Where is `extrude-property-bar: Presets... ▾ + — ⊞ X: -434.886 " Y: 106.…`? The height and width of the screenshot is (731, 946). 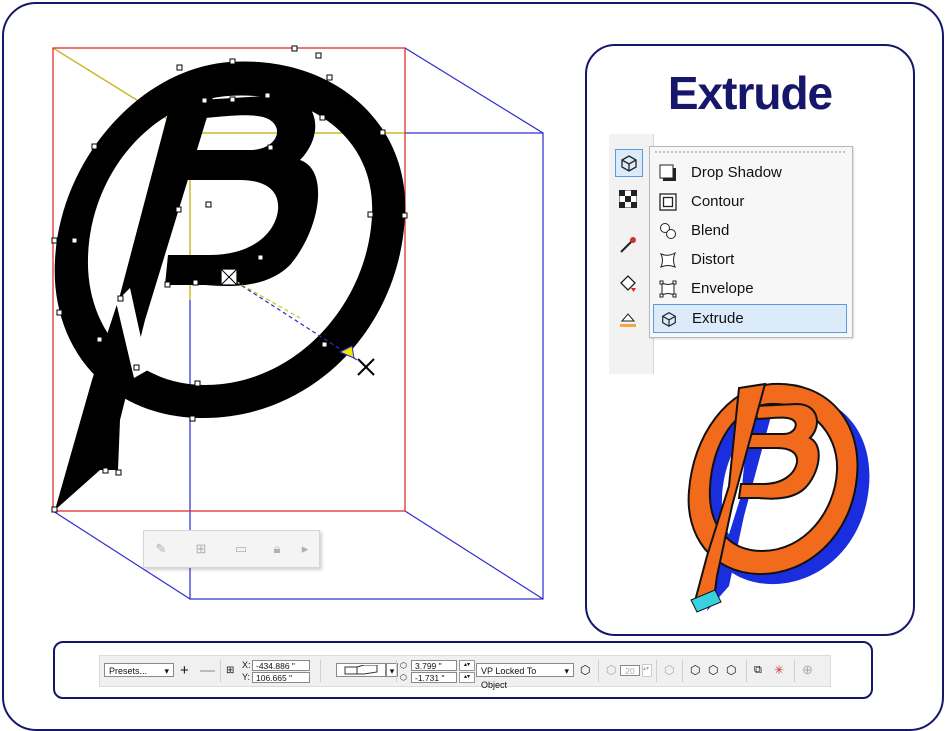 extrude-property-bar: Presets... ▾ + — ⊞ X: -434.886 " Y: 106.… is located at coordinates (465, 672).